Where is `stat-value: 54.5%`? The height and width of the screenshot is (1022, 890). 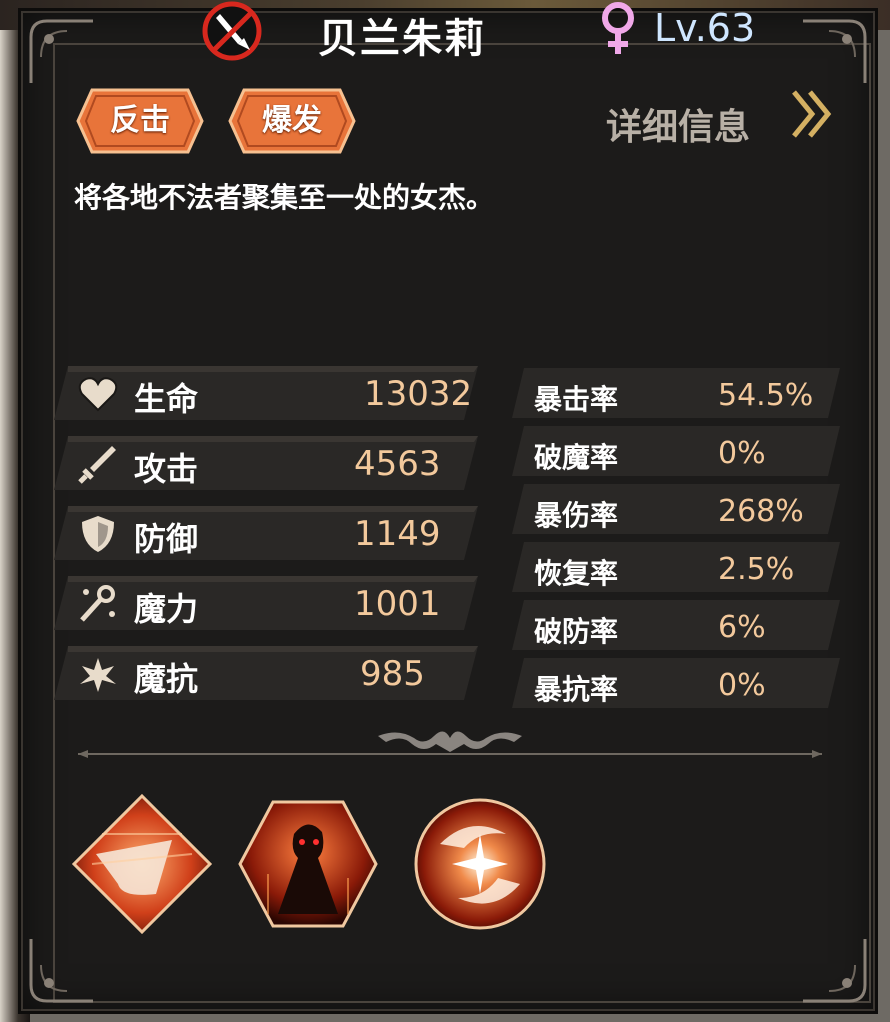 stat-value: 54.5% is located at coordinates (766, 395).